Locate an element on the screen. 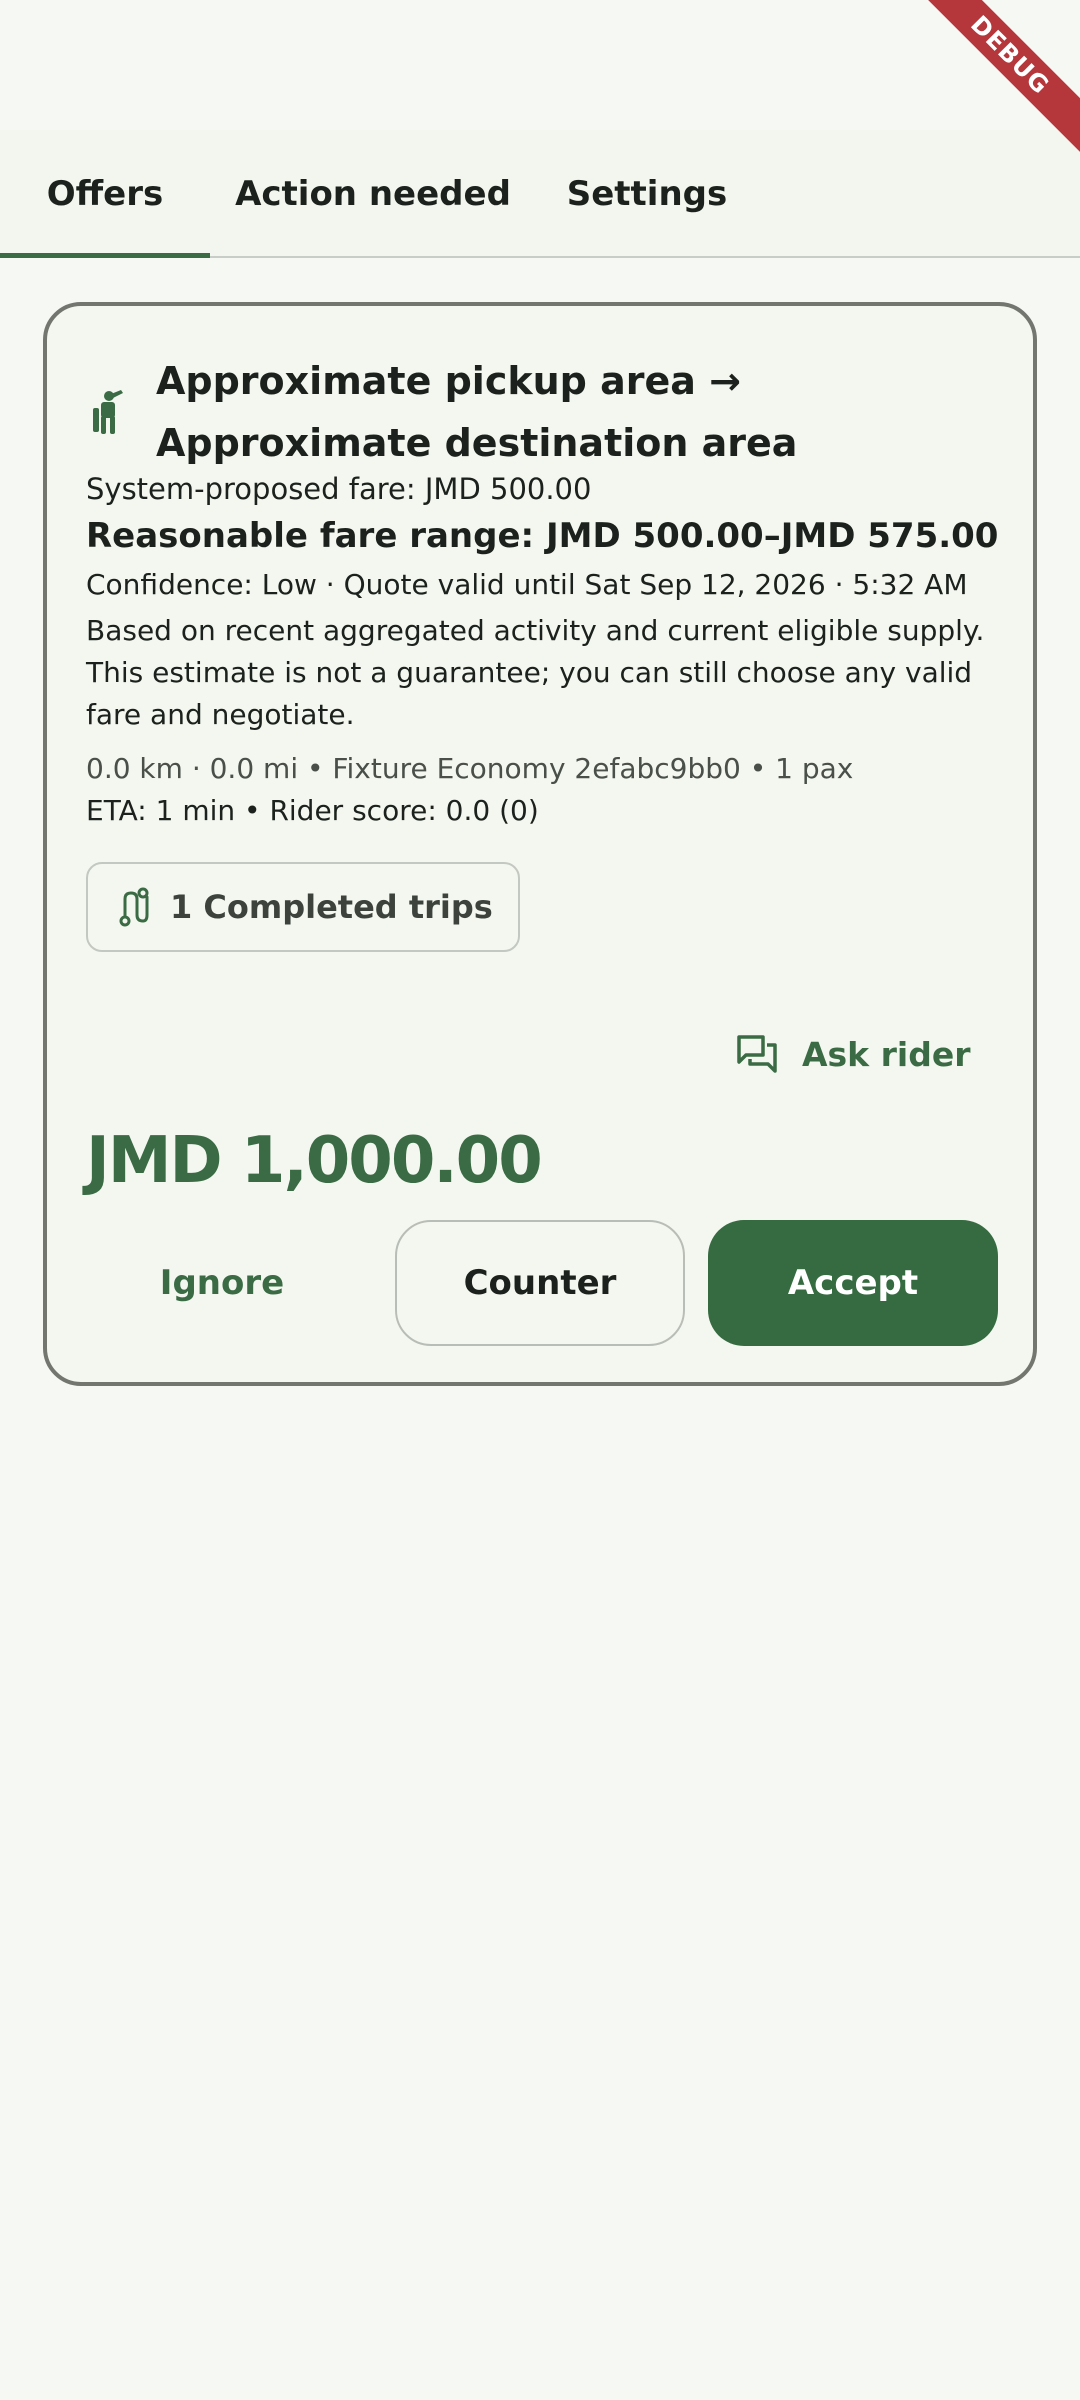  counter-button-label: Counter is located at coordinates (540, 1283).